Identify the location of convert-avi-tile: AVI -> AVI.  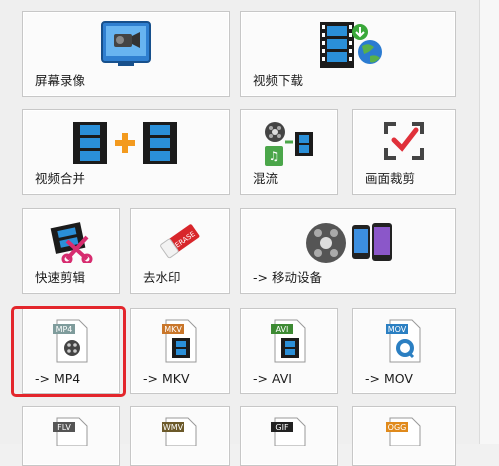
(289, 351).